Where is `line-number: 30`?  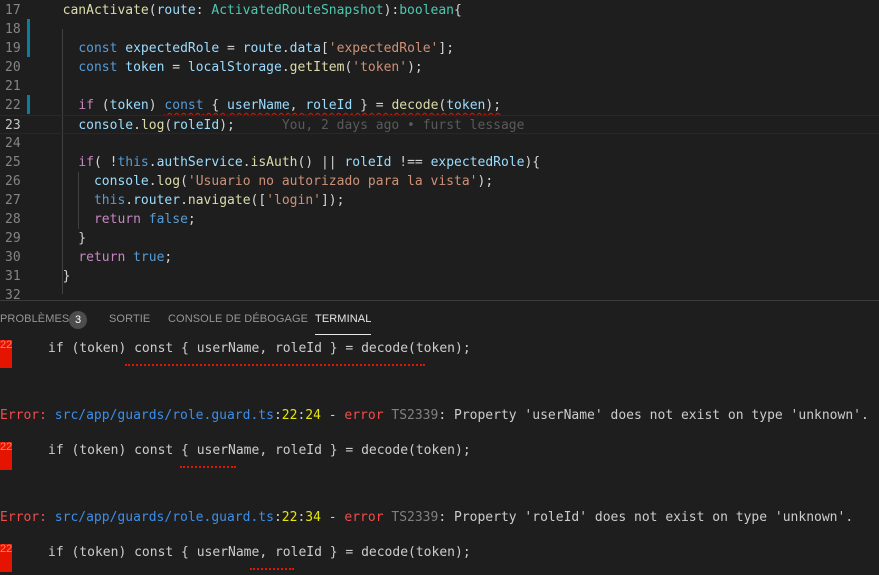 line-number: 30 is located at coordinates (13, 257).